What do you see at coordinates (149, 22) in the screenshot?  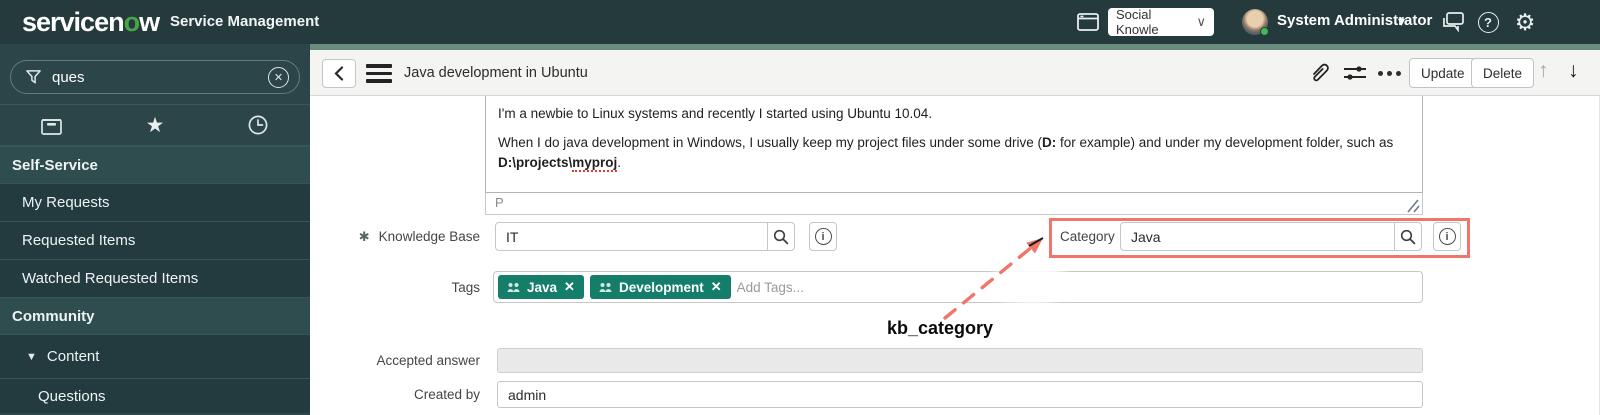 I see `logo-w: w` at bounding box center [149, 22].